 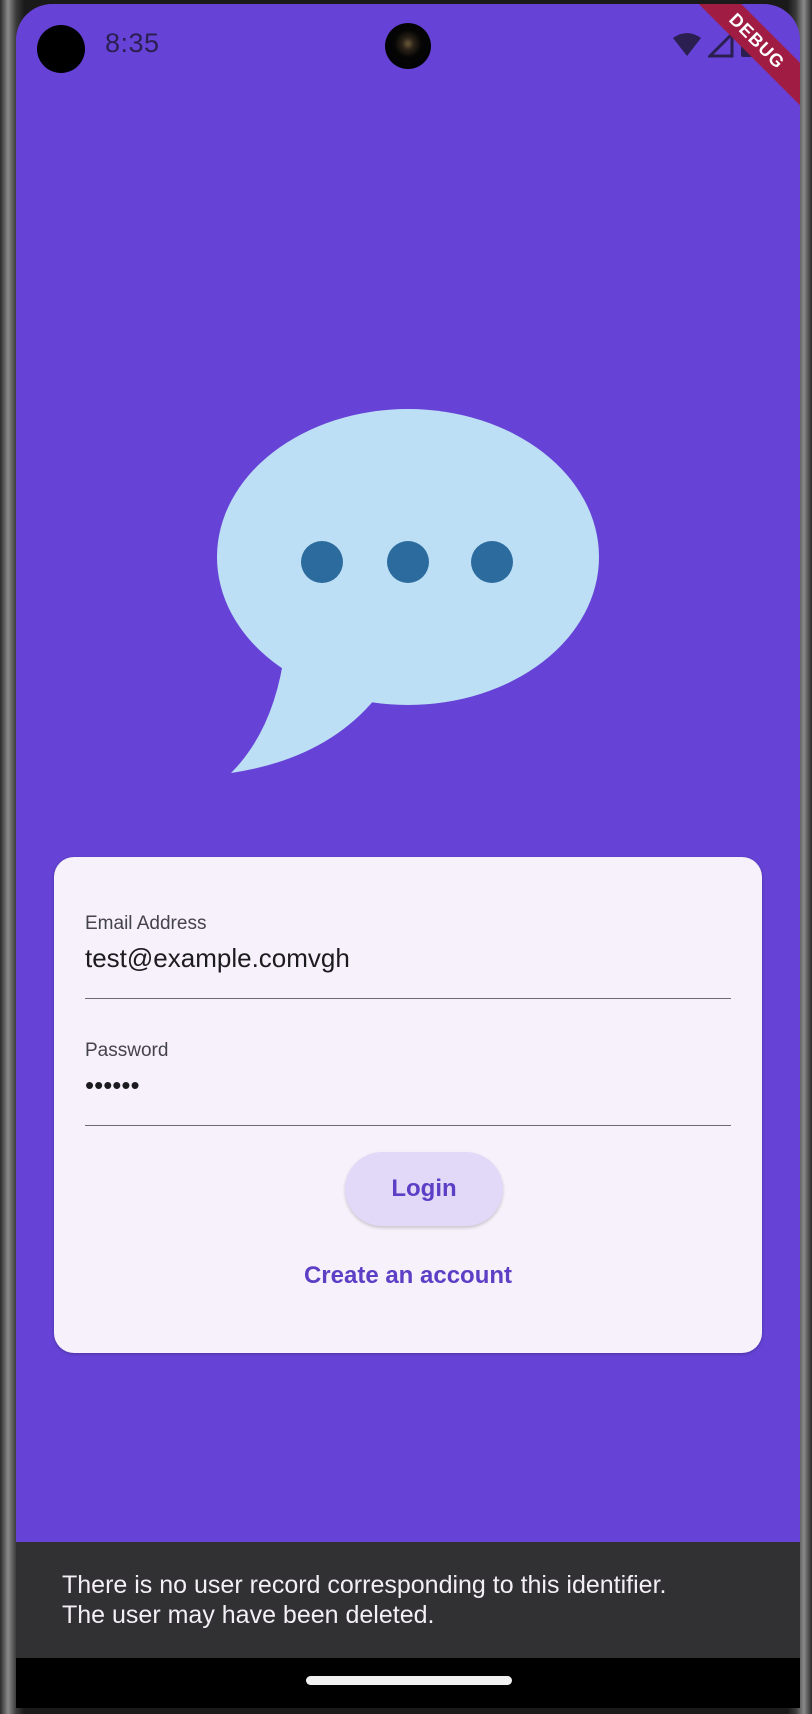 I want to click on wifi-icon, so click(x=687, y=44).